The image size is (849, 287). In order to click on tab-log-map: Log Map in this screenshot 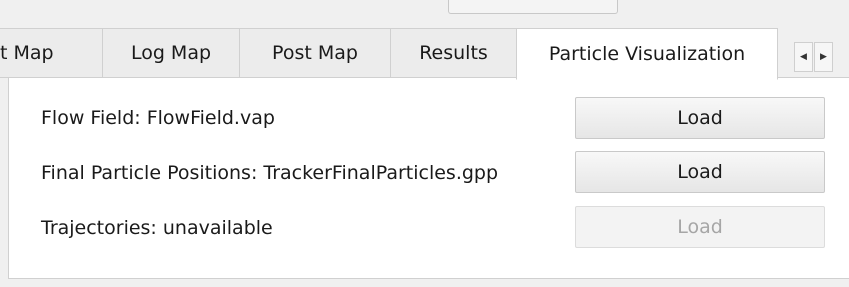, I will do `click(171, 53)`.